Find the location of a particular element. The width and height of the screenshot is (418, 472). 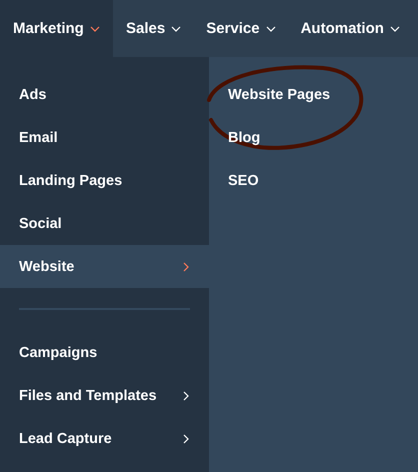

submenu-item: SEO is located at coordinates (234, 180).